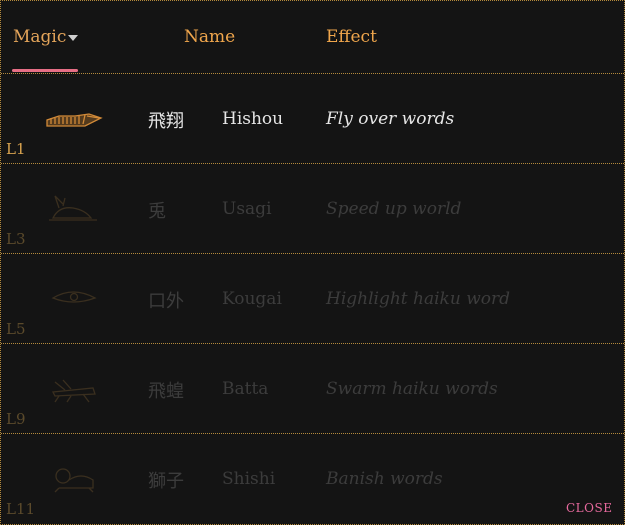 The height and width of the screenshot is (525, 625). Describe the element at coordinates (412, 389) in the screenshot. I see `magic-effect: Swarm haiku words` at that location.